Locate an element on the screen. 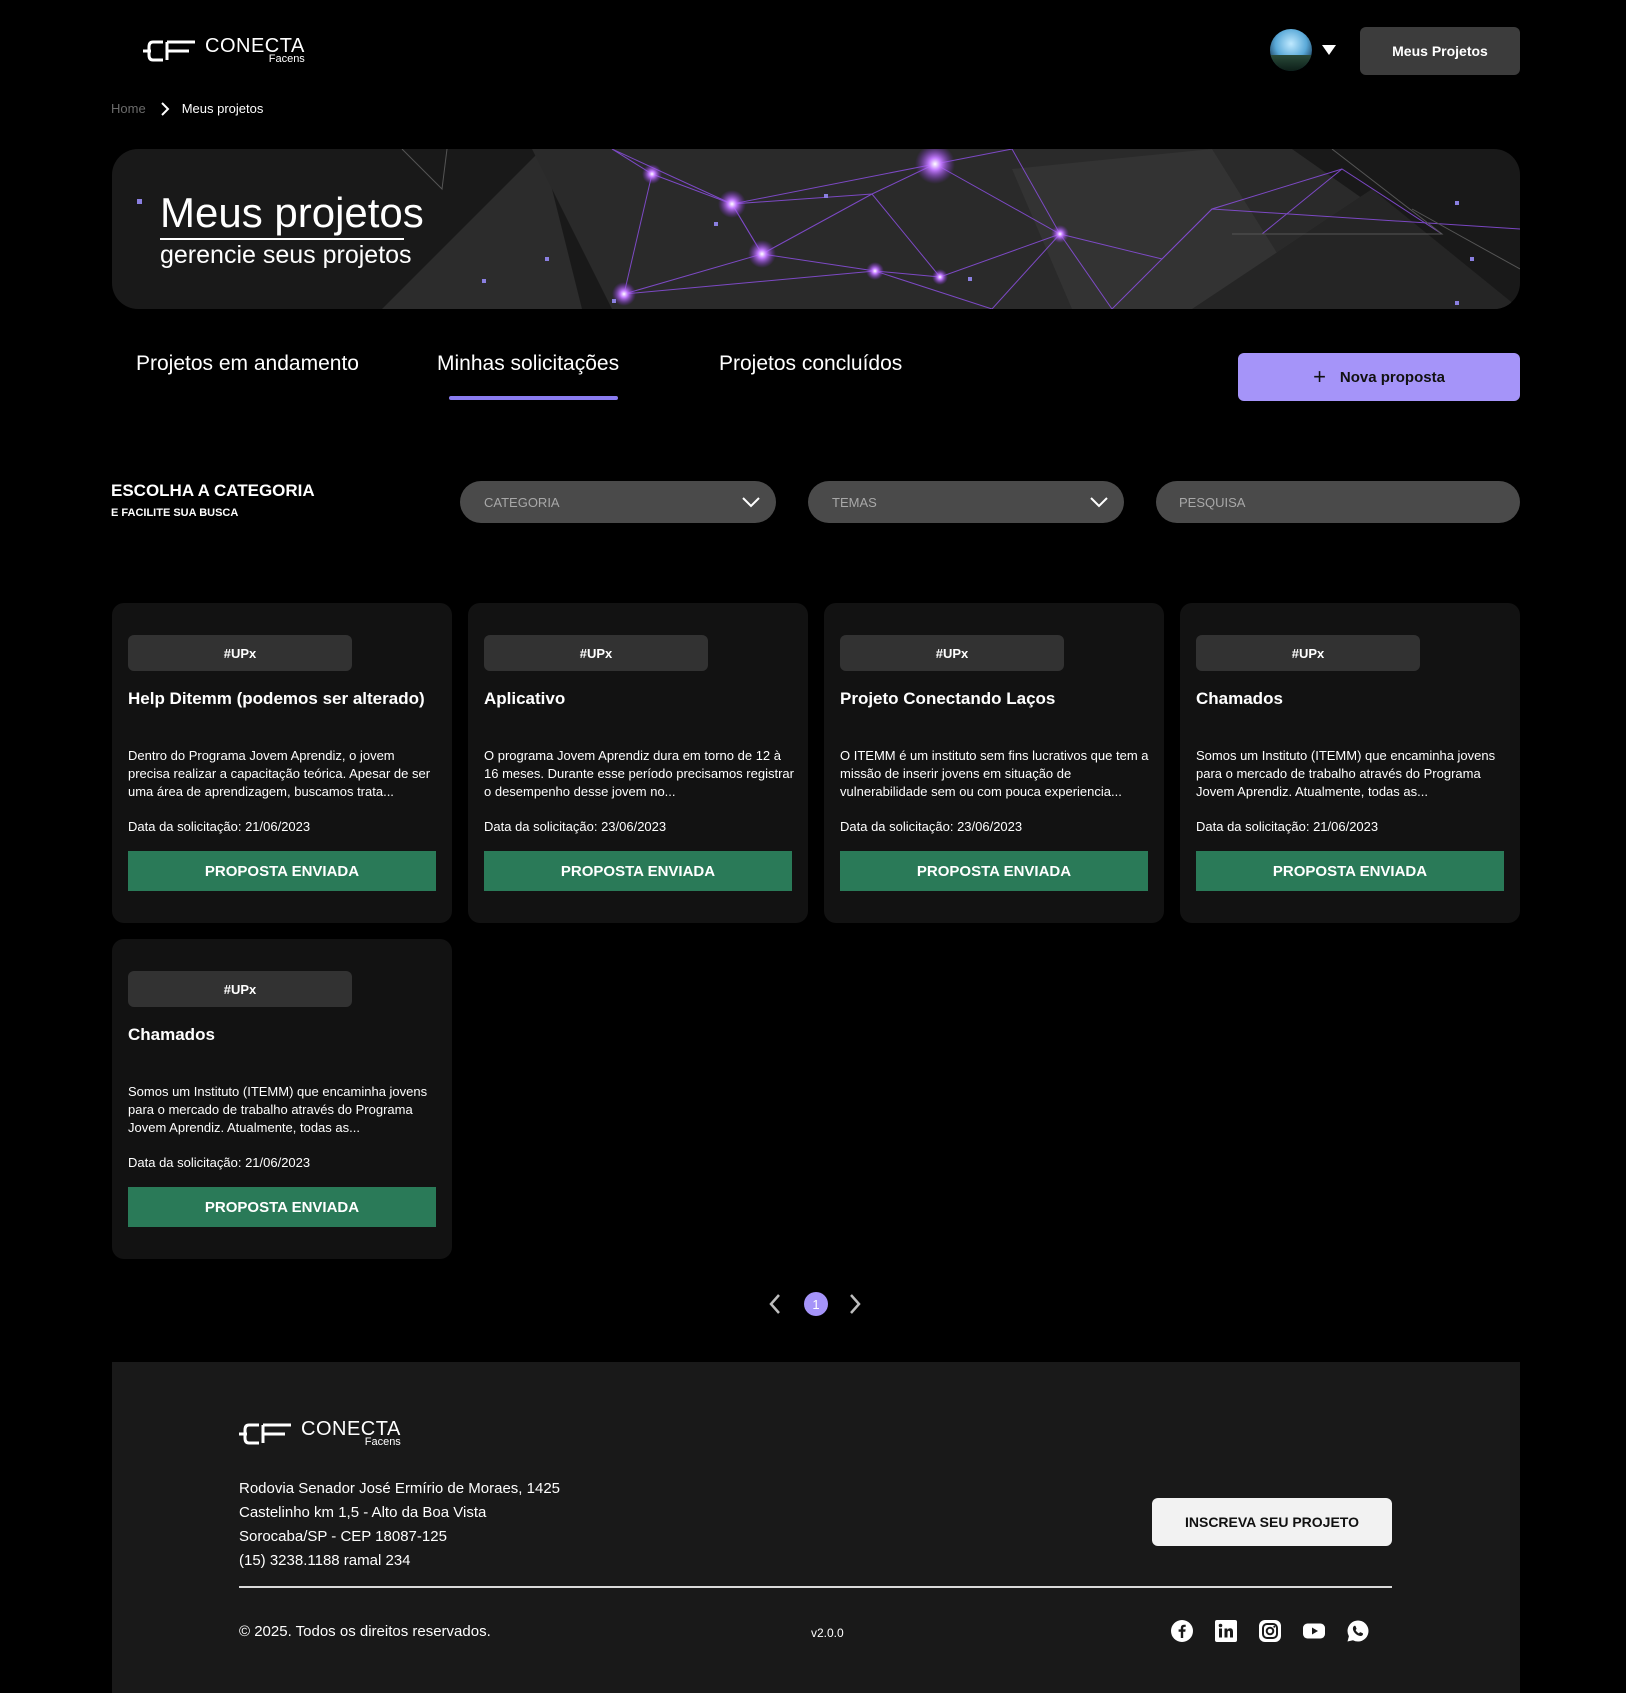  youtube-icon is located at coordinates (1314, 1631).